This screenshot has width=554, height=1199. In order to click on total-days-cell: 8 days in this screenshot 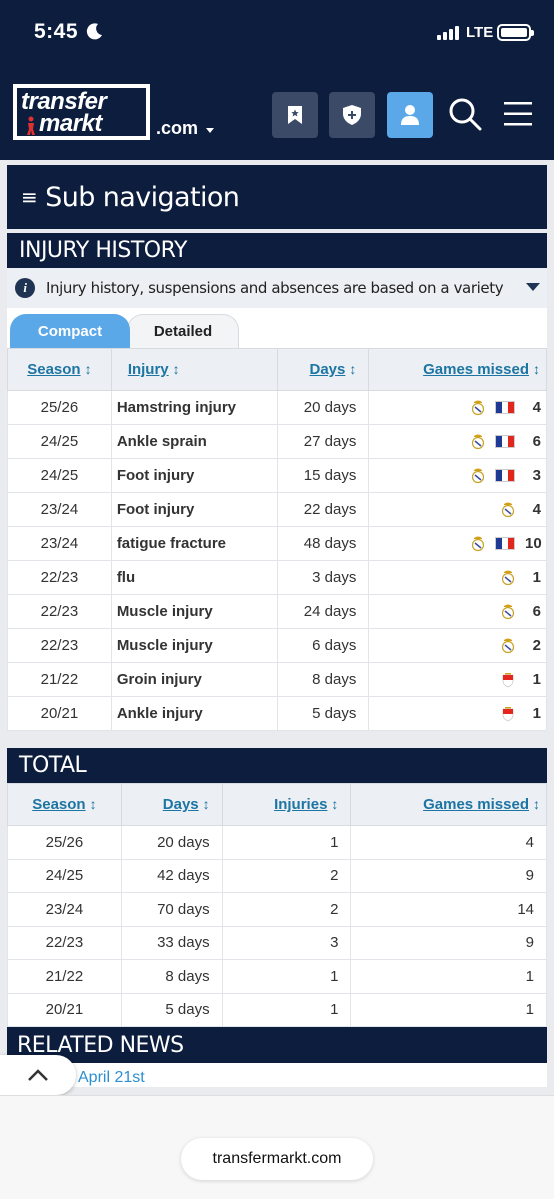, I will do `click(171, 976)`.